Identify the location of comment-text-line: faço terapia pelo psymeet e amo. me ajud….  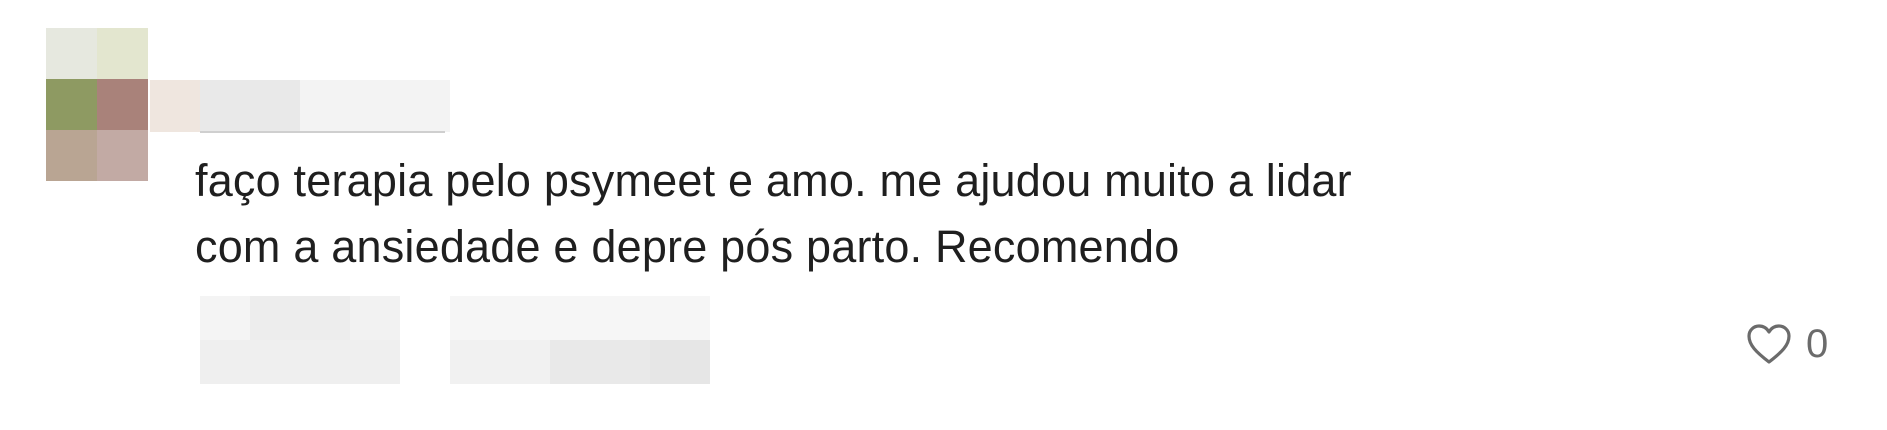
(773, 180).